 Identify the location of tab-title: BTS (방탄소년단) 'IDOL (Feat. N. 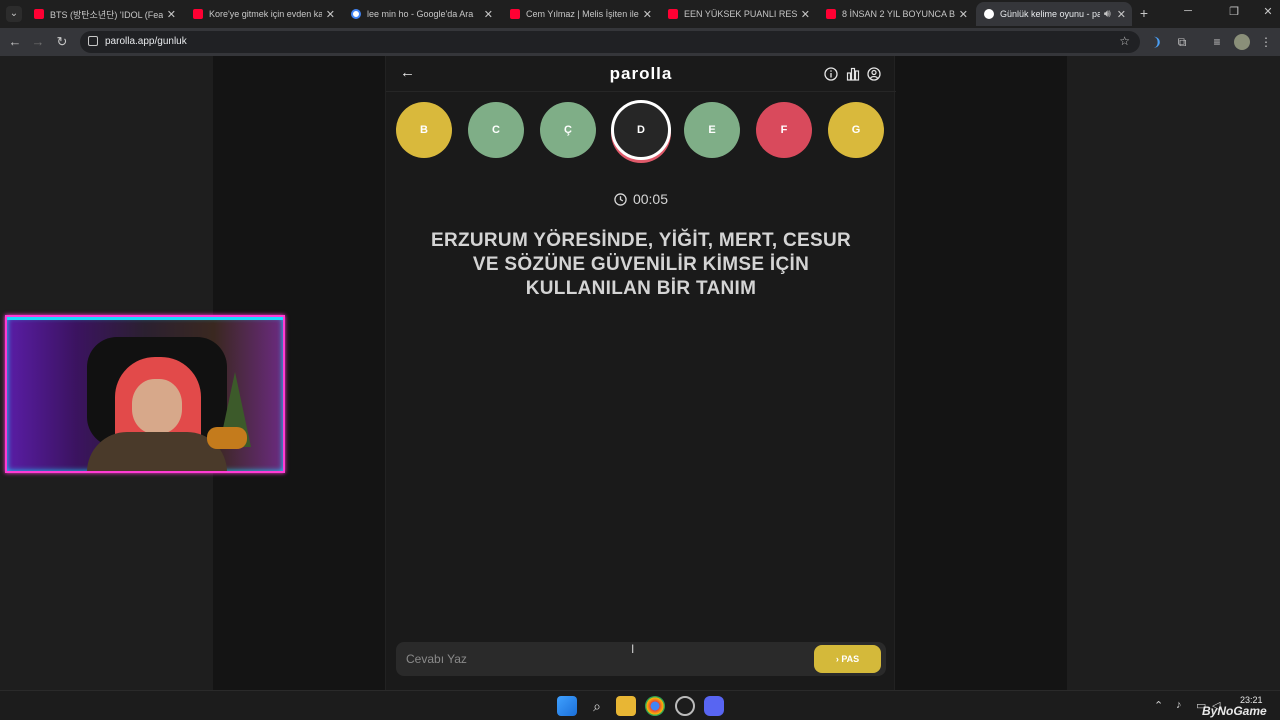
(106, 14).